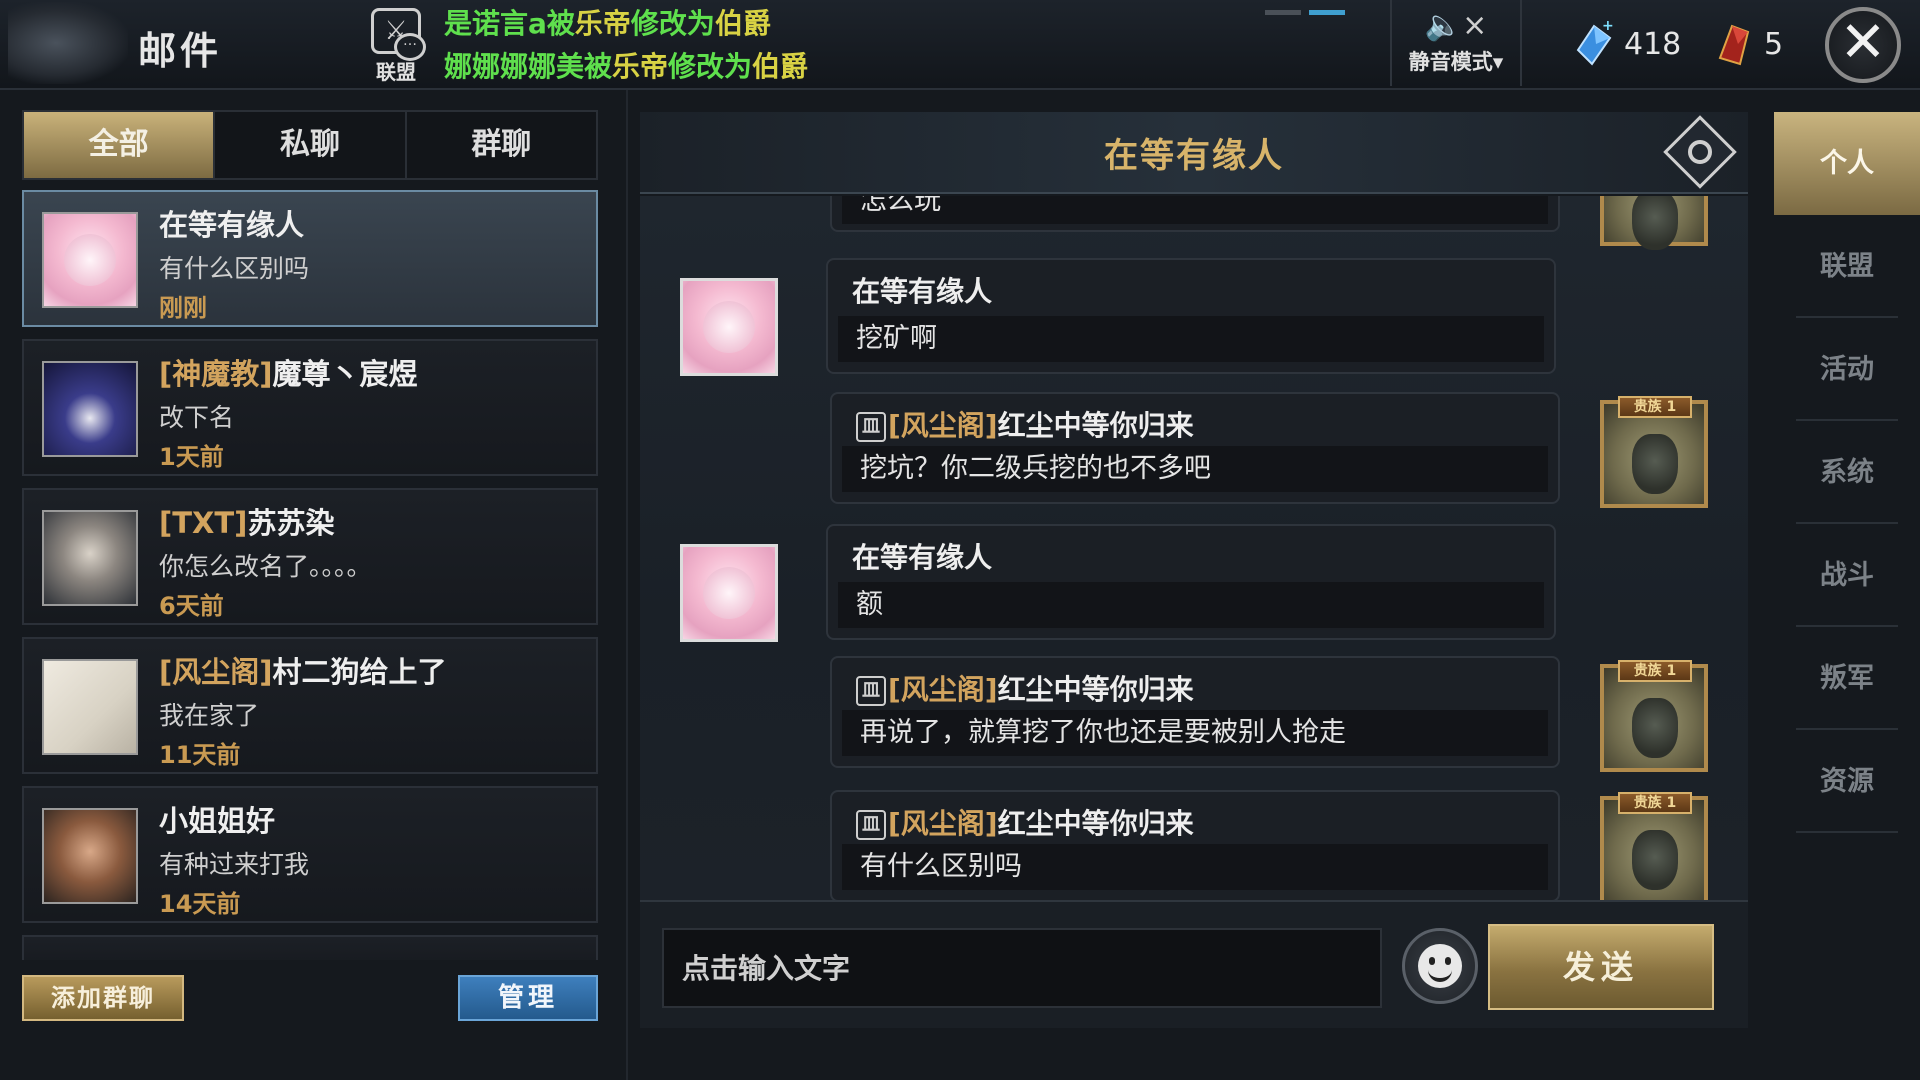  Describe the element at coordinates (1195, 733) in the screenshot. I see `message-text: 再说了，就算挖了你也还是要被别人抢走` at that location.